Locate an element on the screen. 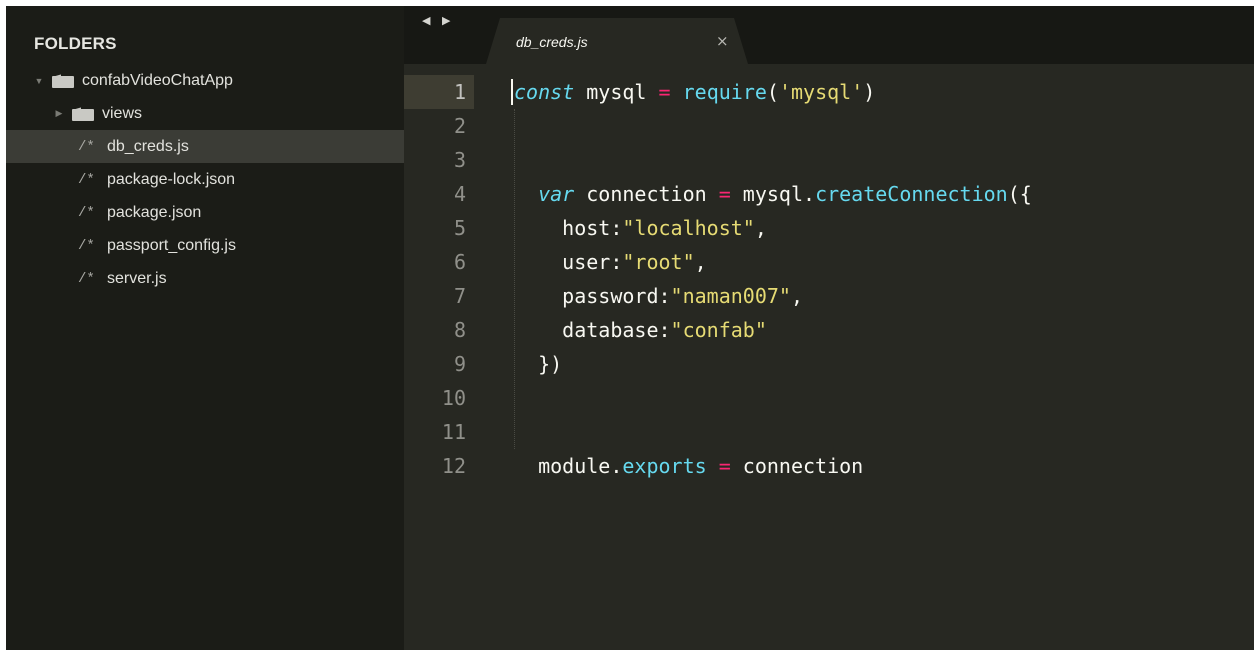 Image resolution: width=1260 pixels, height=650 pixels. sidebar-item-label: package-lock.json is located at coordinates (171, 179).